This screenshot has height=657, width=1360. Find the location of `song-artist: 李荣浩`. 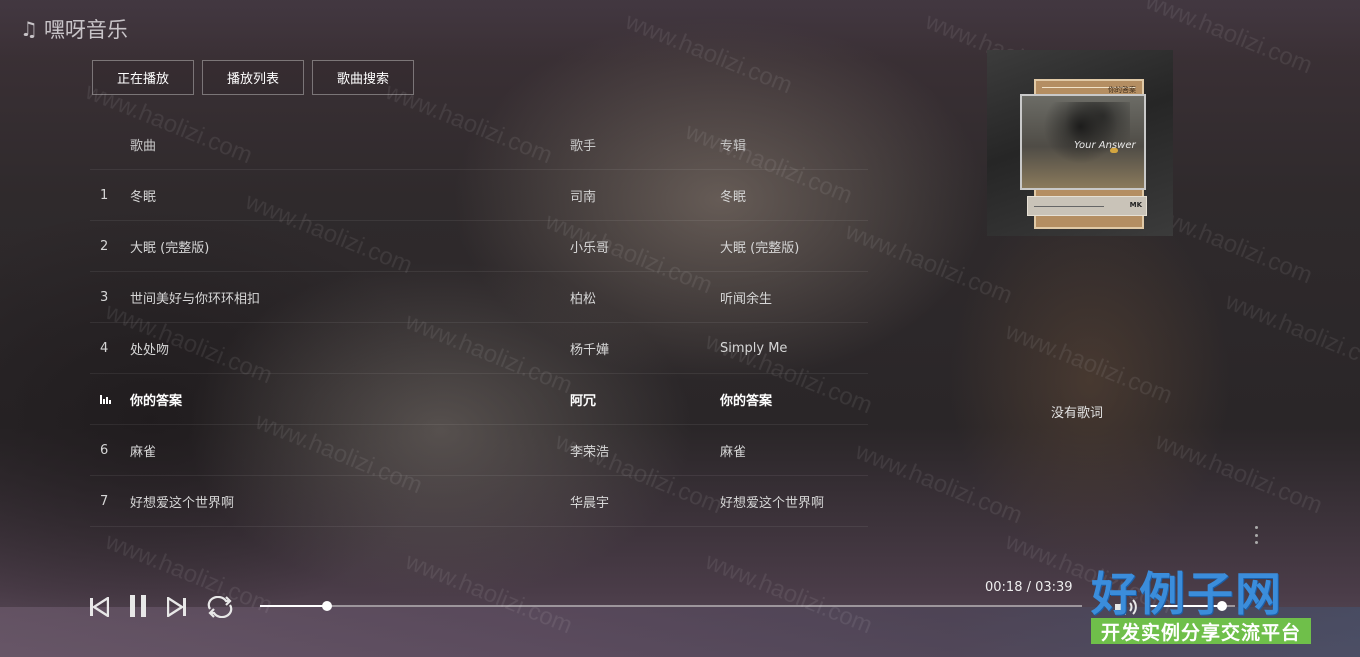

song-artist: 李荣浩 is located at coordinates (589, 450).